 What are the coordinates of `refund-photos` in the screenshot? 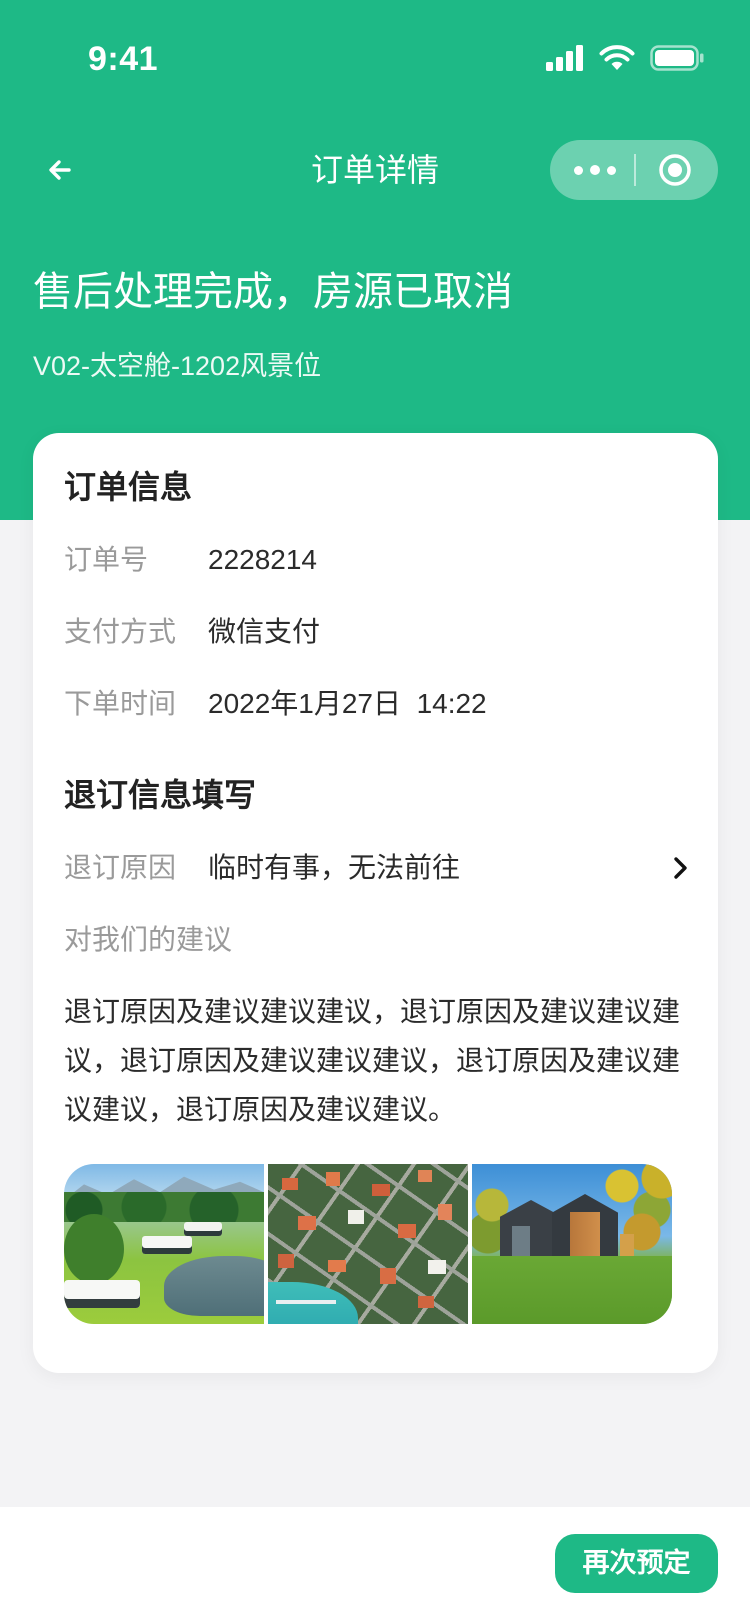 It's located at (368, 1244).